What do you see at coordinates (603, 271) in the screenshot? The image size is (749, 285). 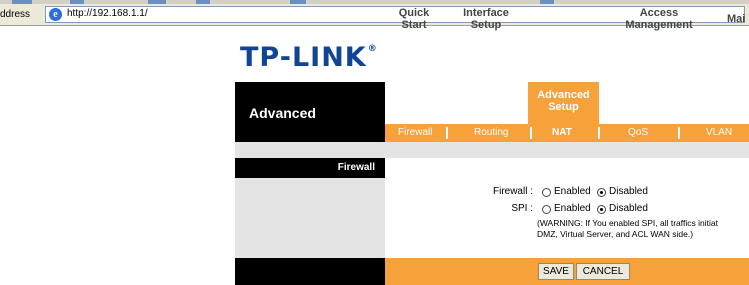 I see `cancel-button: CANCEL` at bounding box center [603, 271].